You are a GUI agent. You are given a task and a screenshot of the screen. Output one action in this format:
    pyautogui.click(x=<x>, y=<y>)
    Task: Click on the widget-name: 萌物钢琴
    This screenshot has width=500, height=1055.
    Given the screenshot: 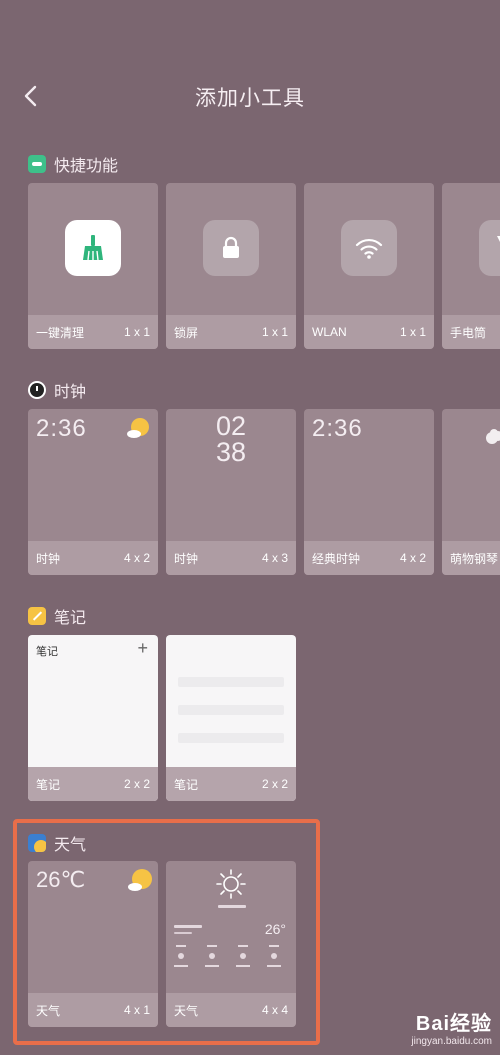 What is the action you would take?
    pyautogui.click(x=474, y=558)
    